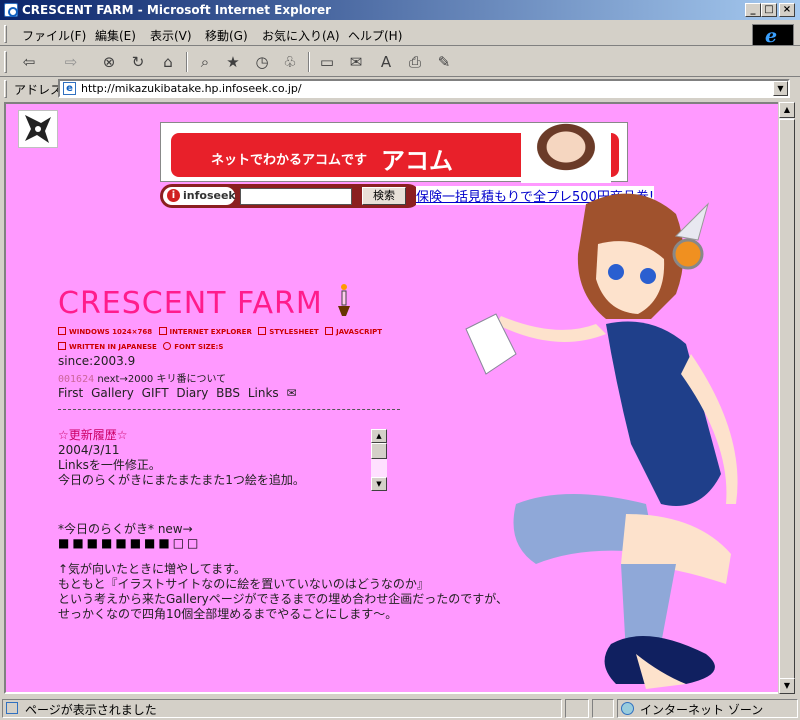 The height and width of the screenshot is (720, 800). Describe the element at coordinates (353, 332) in the screenshot. I see `badge-javascript: JAVASCRIPT` at that location.